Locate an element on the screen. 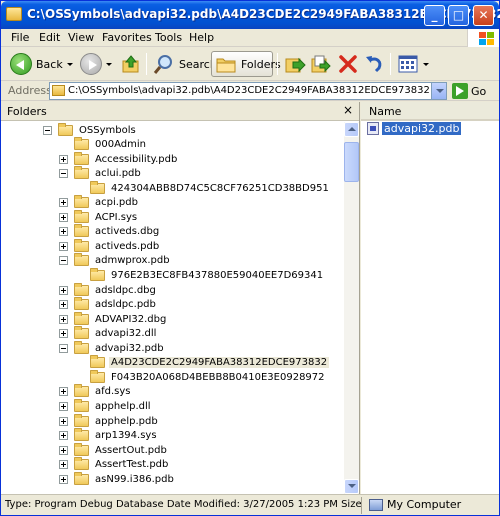 The width and height of the screenshot is (500, 516). menu-help: Help is located at coordinates (201, 37).